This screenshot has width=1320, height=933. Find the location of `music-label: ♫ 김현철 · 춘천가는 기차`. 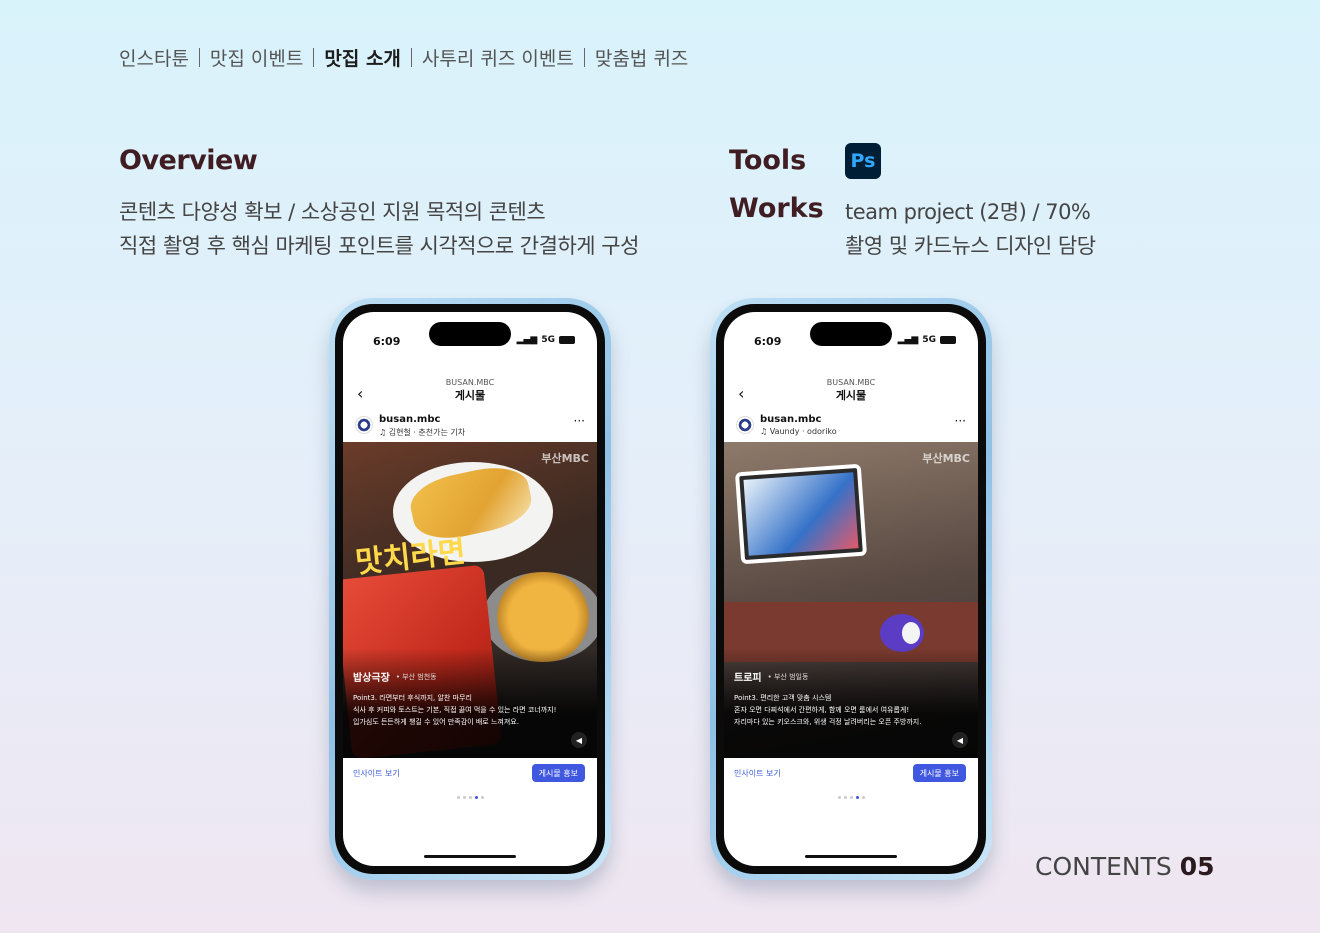

music-label: ♫ 김현철 · 춘천가는 기차 is located at coordinates (422, 432).